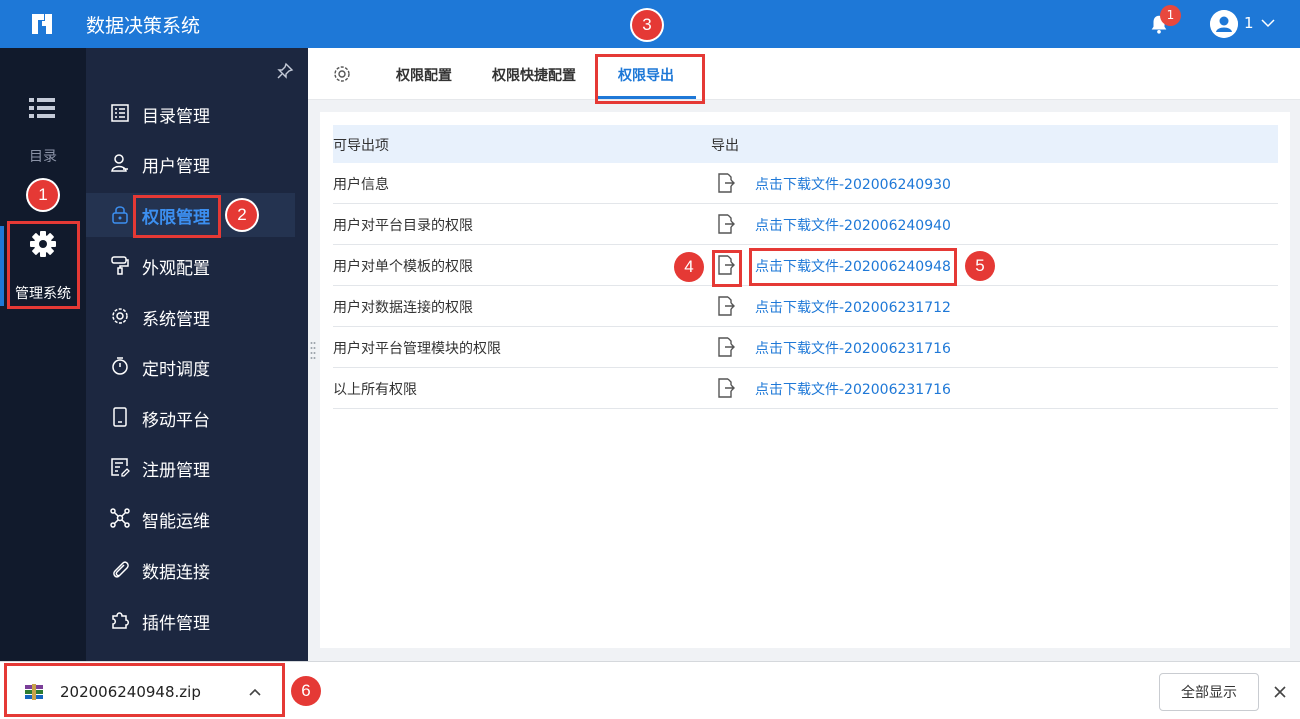  What do you see at coordinates (1170, 15) in the screenshot?
I see `notification-badge: 1` at bounding box center [1170, 15].